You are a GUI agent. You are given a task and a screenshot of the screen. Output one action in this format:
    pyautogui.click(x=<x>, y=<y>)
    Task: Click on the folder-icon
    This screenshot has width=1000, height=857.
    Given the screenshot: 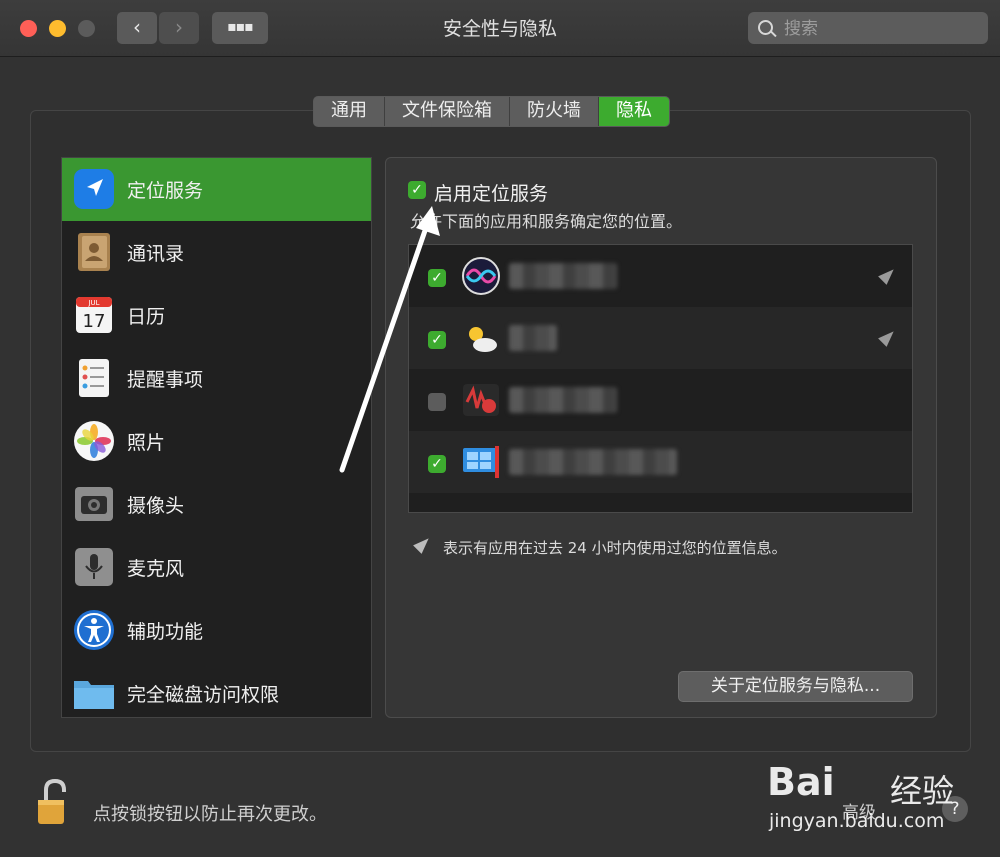 What is the action you would take?
    pyautogui.click(x=94, y=695)
    